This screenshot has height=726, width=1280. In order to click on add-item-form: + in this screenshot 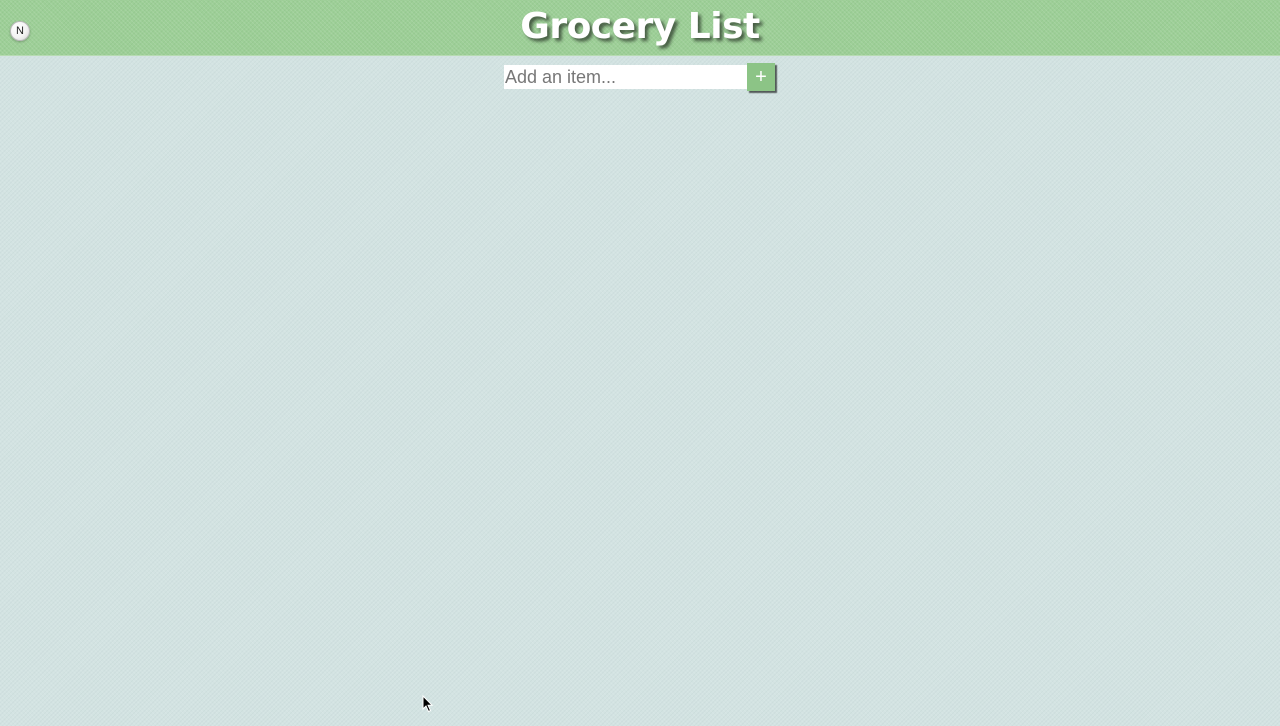, I will do `click(639, 77)`.